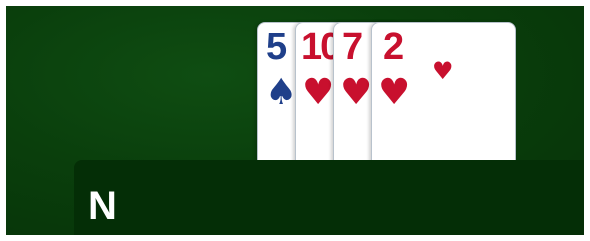  What do you see at coordinates (393, 47) in the screenshot?
I see `card-rank: 2` at bounding box center [393, 47].